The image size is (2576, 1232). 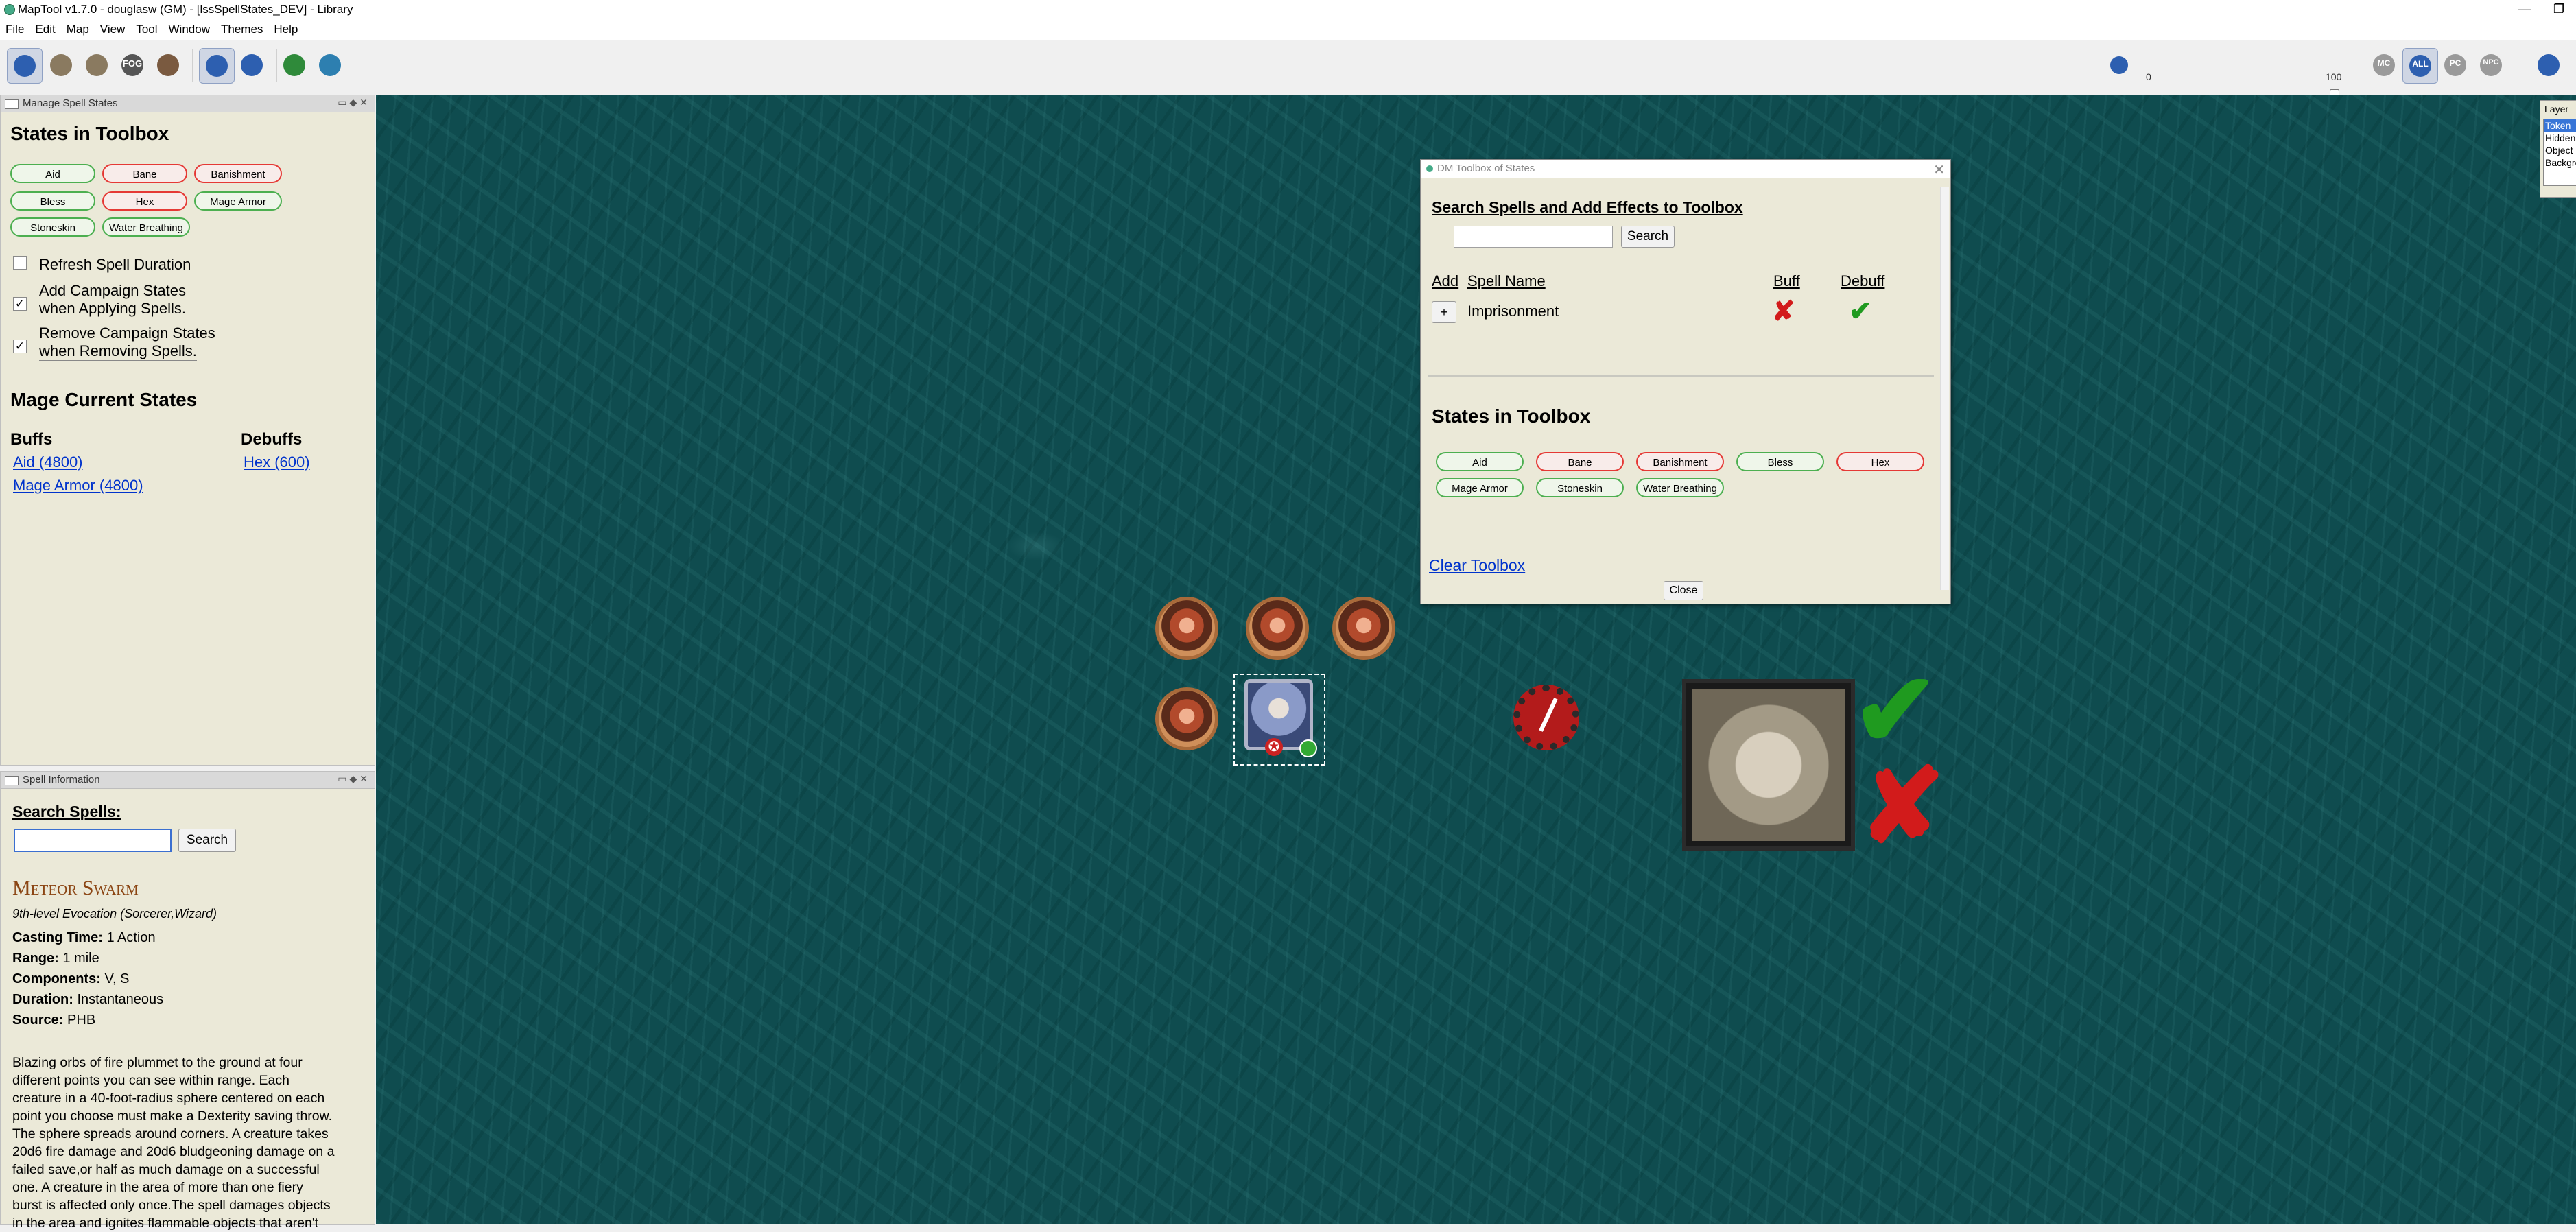 I want to click on buff-link-mage-armor: Mage Armor (4800), so click(x=78, y=486).